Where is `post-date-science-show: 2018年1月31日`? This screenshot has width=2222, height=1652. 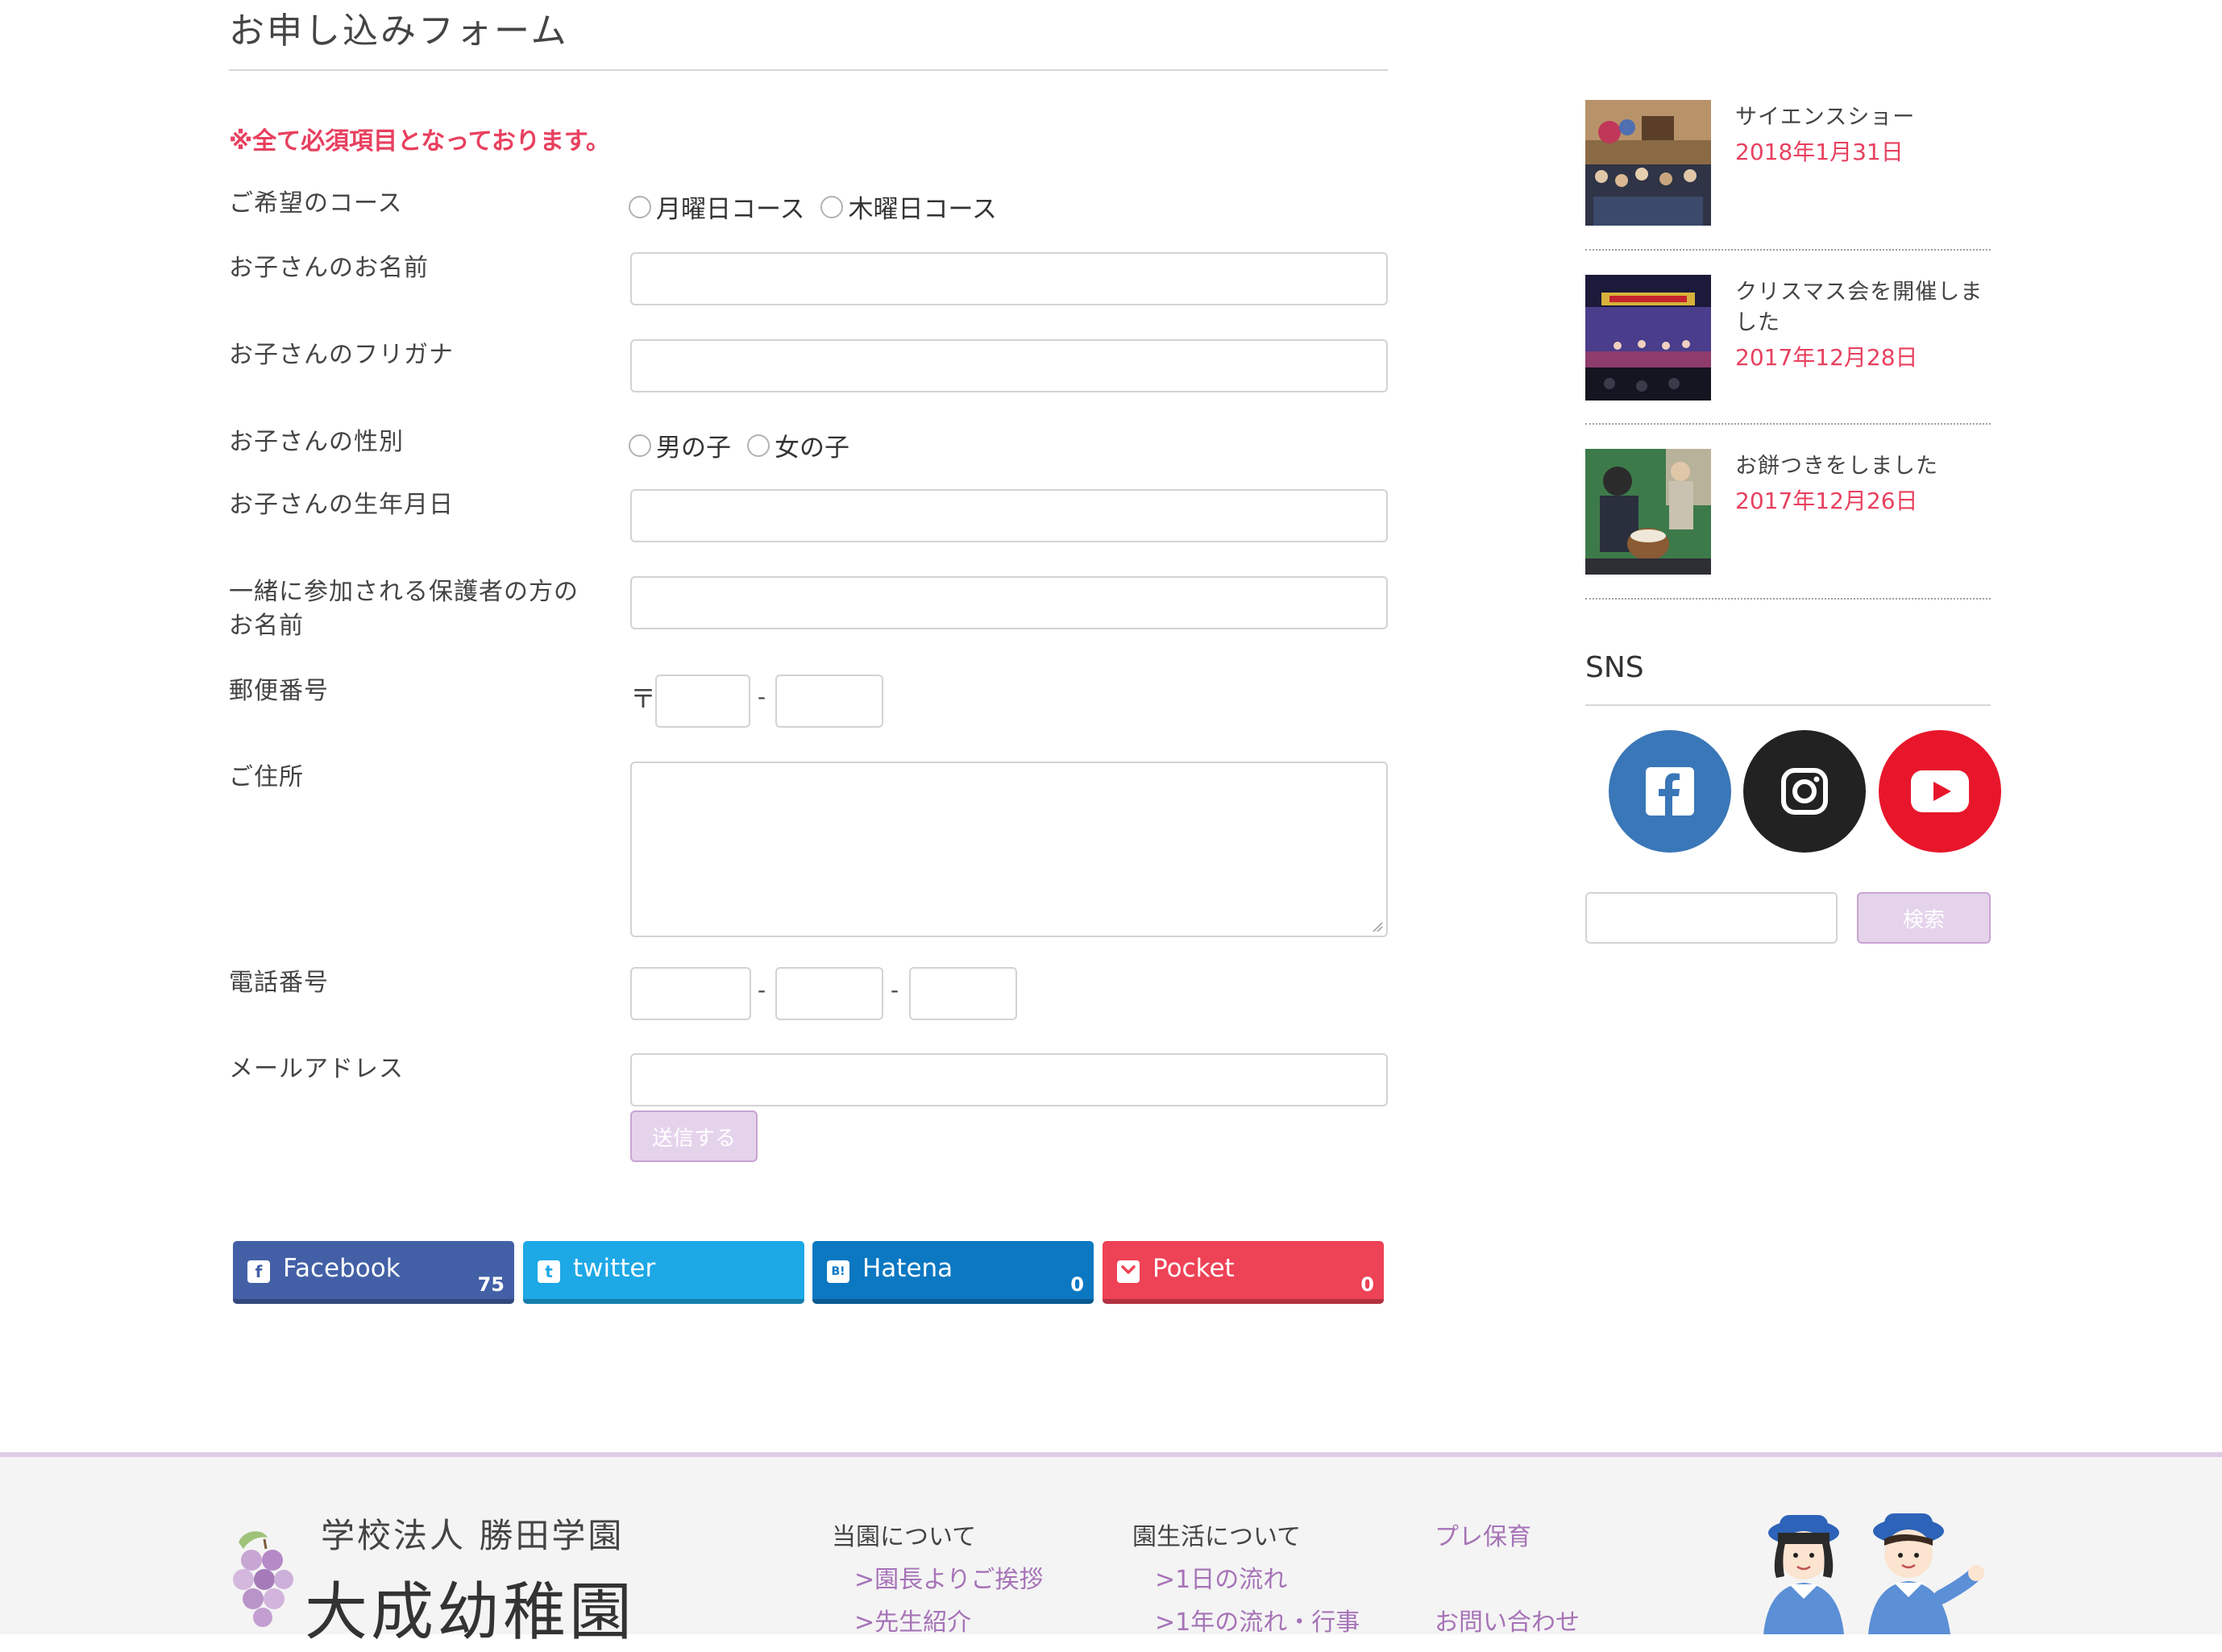 post-date-science-show: 2018年1月31日 is located at coordinates (1819, 152).